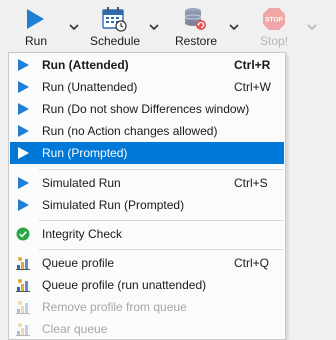  I want to click on menu-item-label: Run (Unattended), so click(90, 87).